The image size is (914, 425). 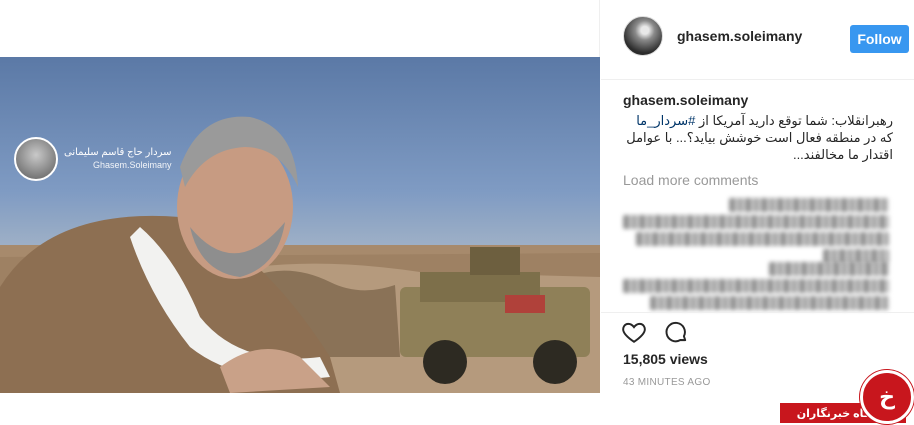 What do you see at coordinates (739, 36) in the screenshot?
I see `username-link: ghasem.soleimany` at bounding box center [739, 36].